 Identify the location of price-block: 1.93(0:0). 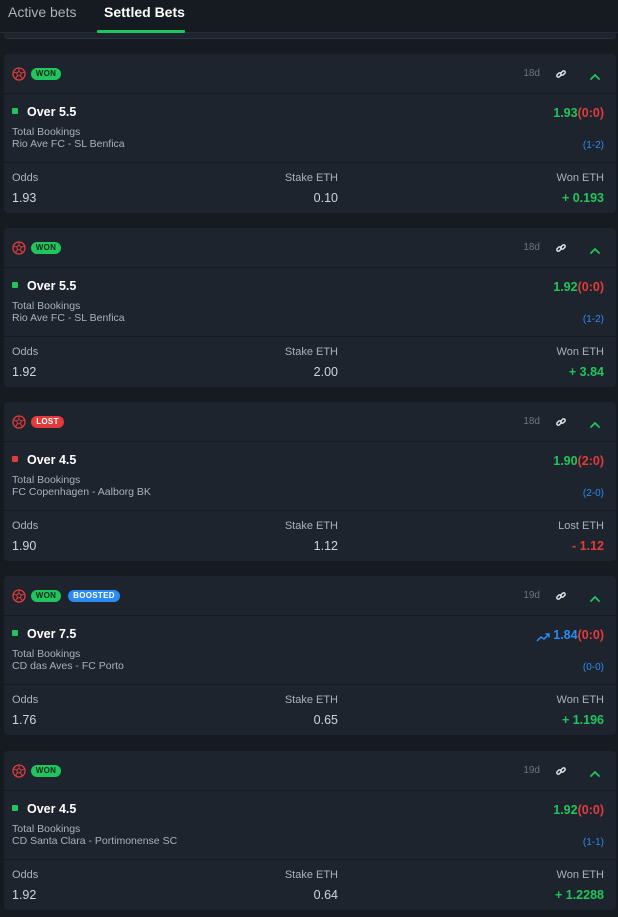
(578, 113).